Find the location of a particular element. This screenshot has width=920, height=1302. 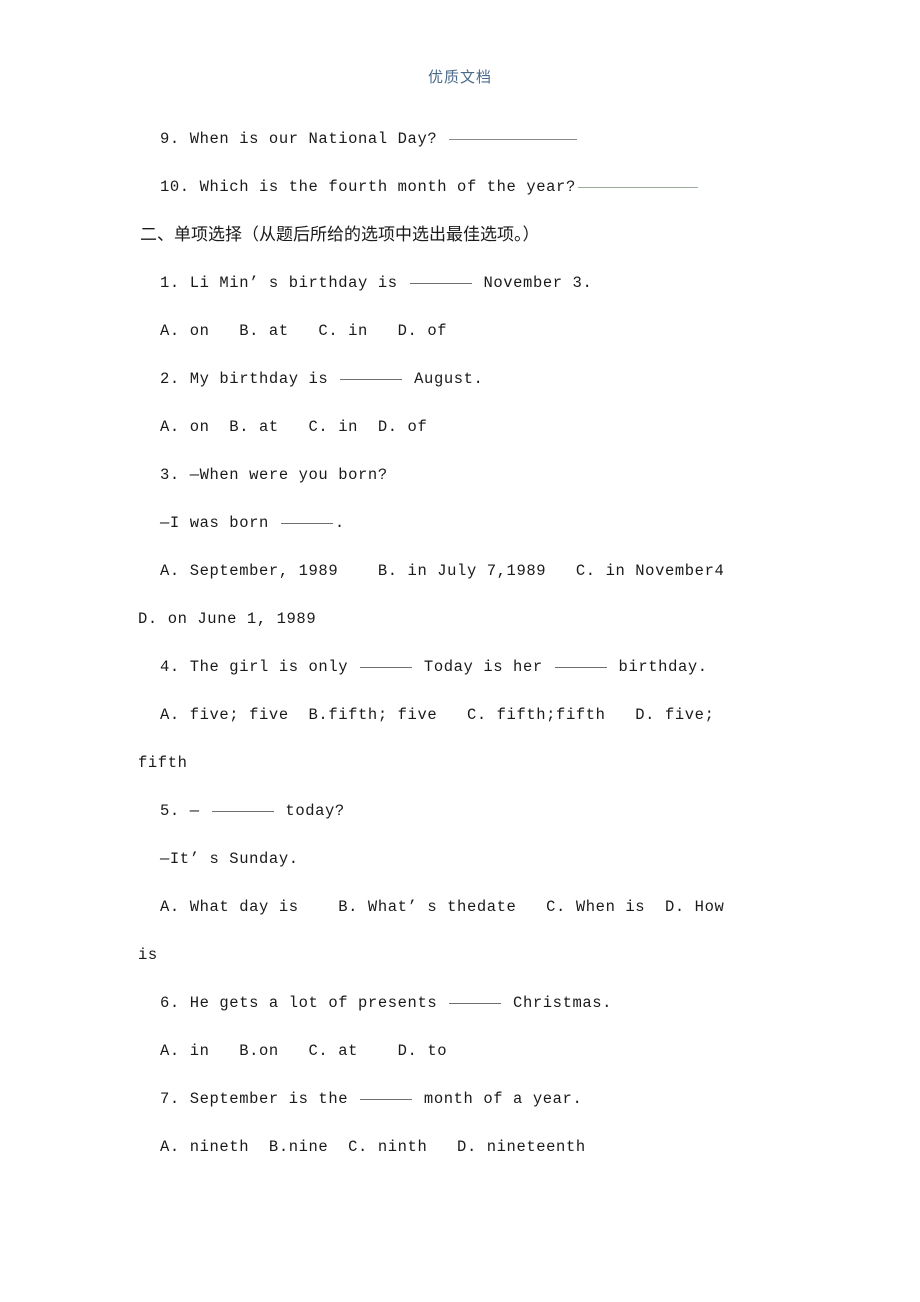

doc-line-q6-opts: A. in B.on C. at D. to is located at coordinates (460, 1051).